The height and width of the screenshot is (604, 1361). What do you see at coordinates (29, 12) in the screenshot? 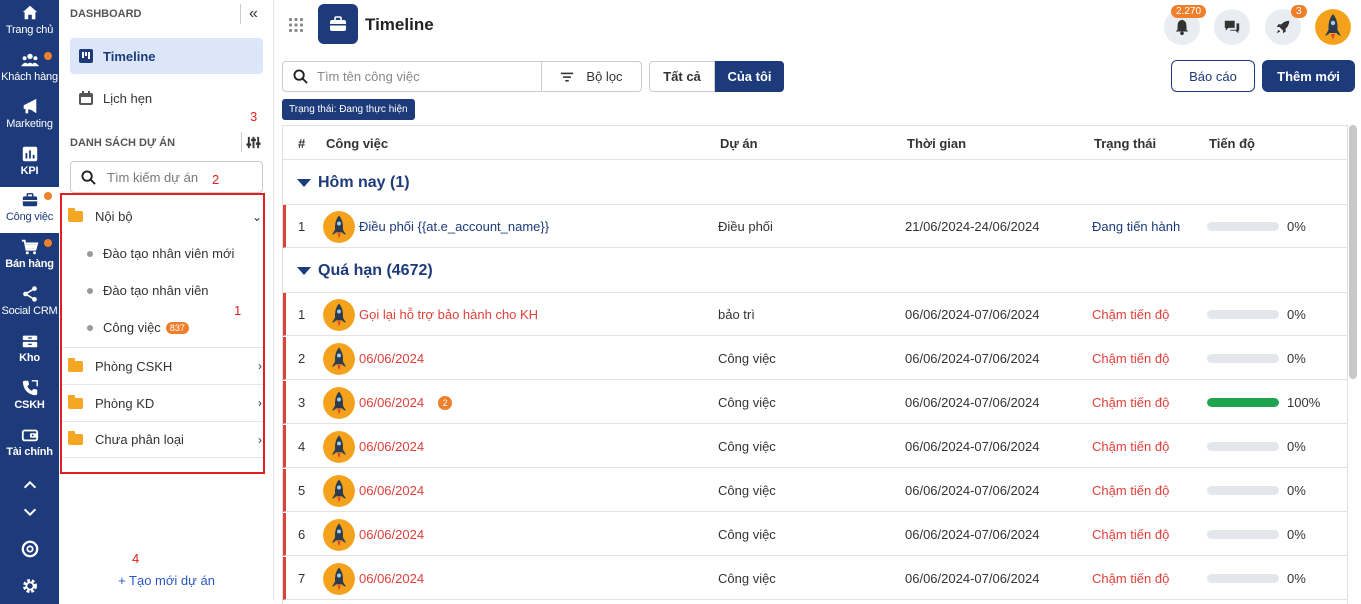
I see `home-icon` at bounding box center [29, 12].